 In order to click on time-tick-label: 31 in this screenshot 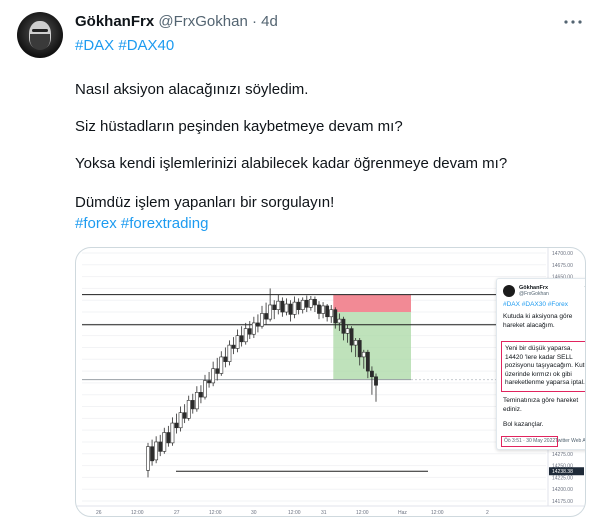, I will do `click(324, 513)`.